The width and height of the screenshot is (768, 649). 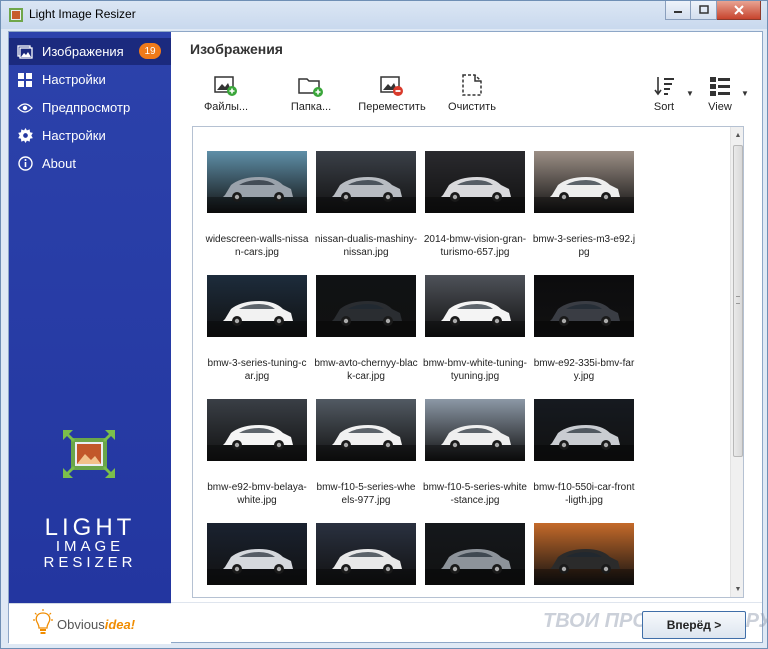 What do you see at coordinates (257, 370) in the screenshot?
I see `image-filename: bmw-3-series-tuning-car.jpg` at bounding box center [257, 370].